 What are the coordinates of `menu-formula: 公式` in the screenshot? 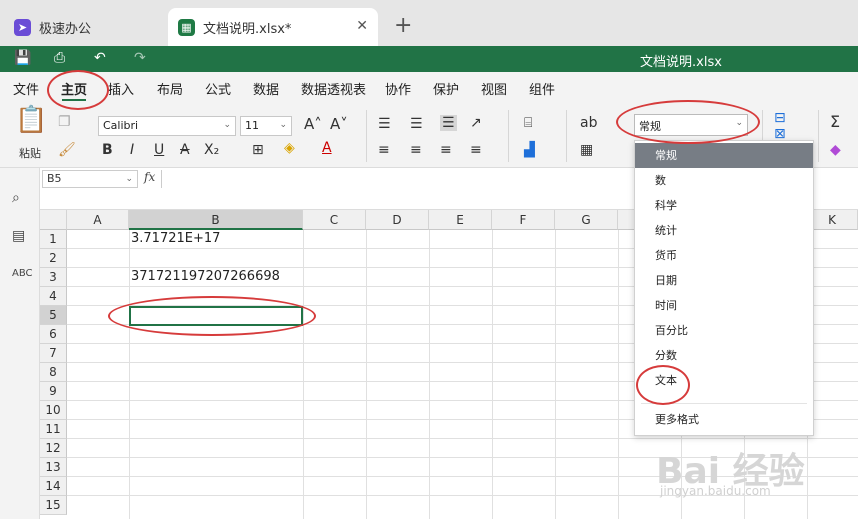 It's located at (218, 88).